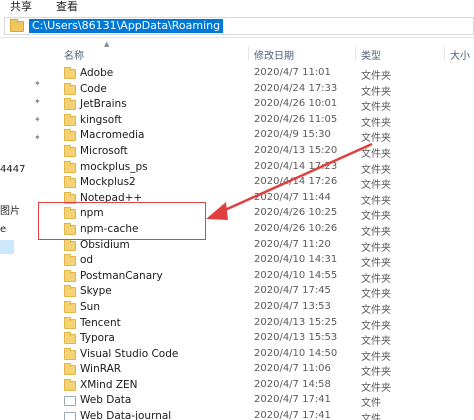  What do you see at coordinates (10, 209) in the screenshot?
I see `nav-item: 图片` at bounding box center [10, 209].